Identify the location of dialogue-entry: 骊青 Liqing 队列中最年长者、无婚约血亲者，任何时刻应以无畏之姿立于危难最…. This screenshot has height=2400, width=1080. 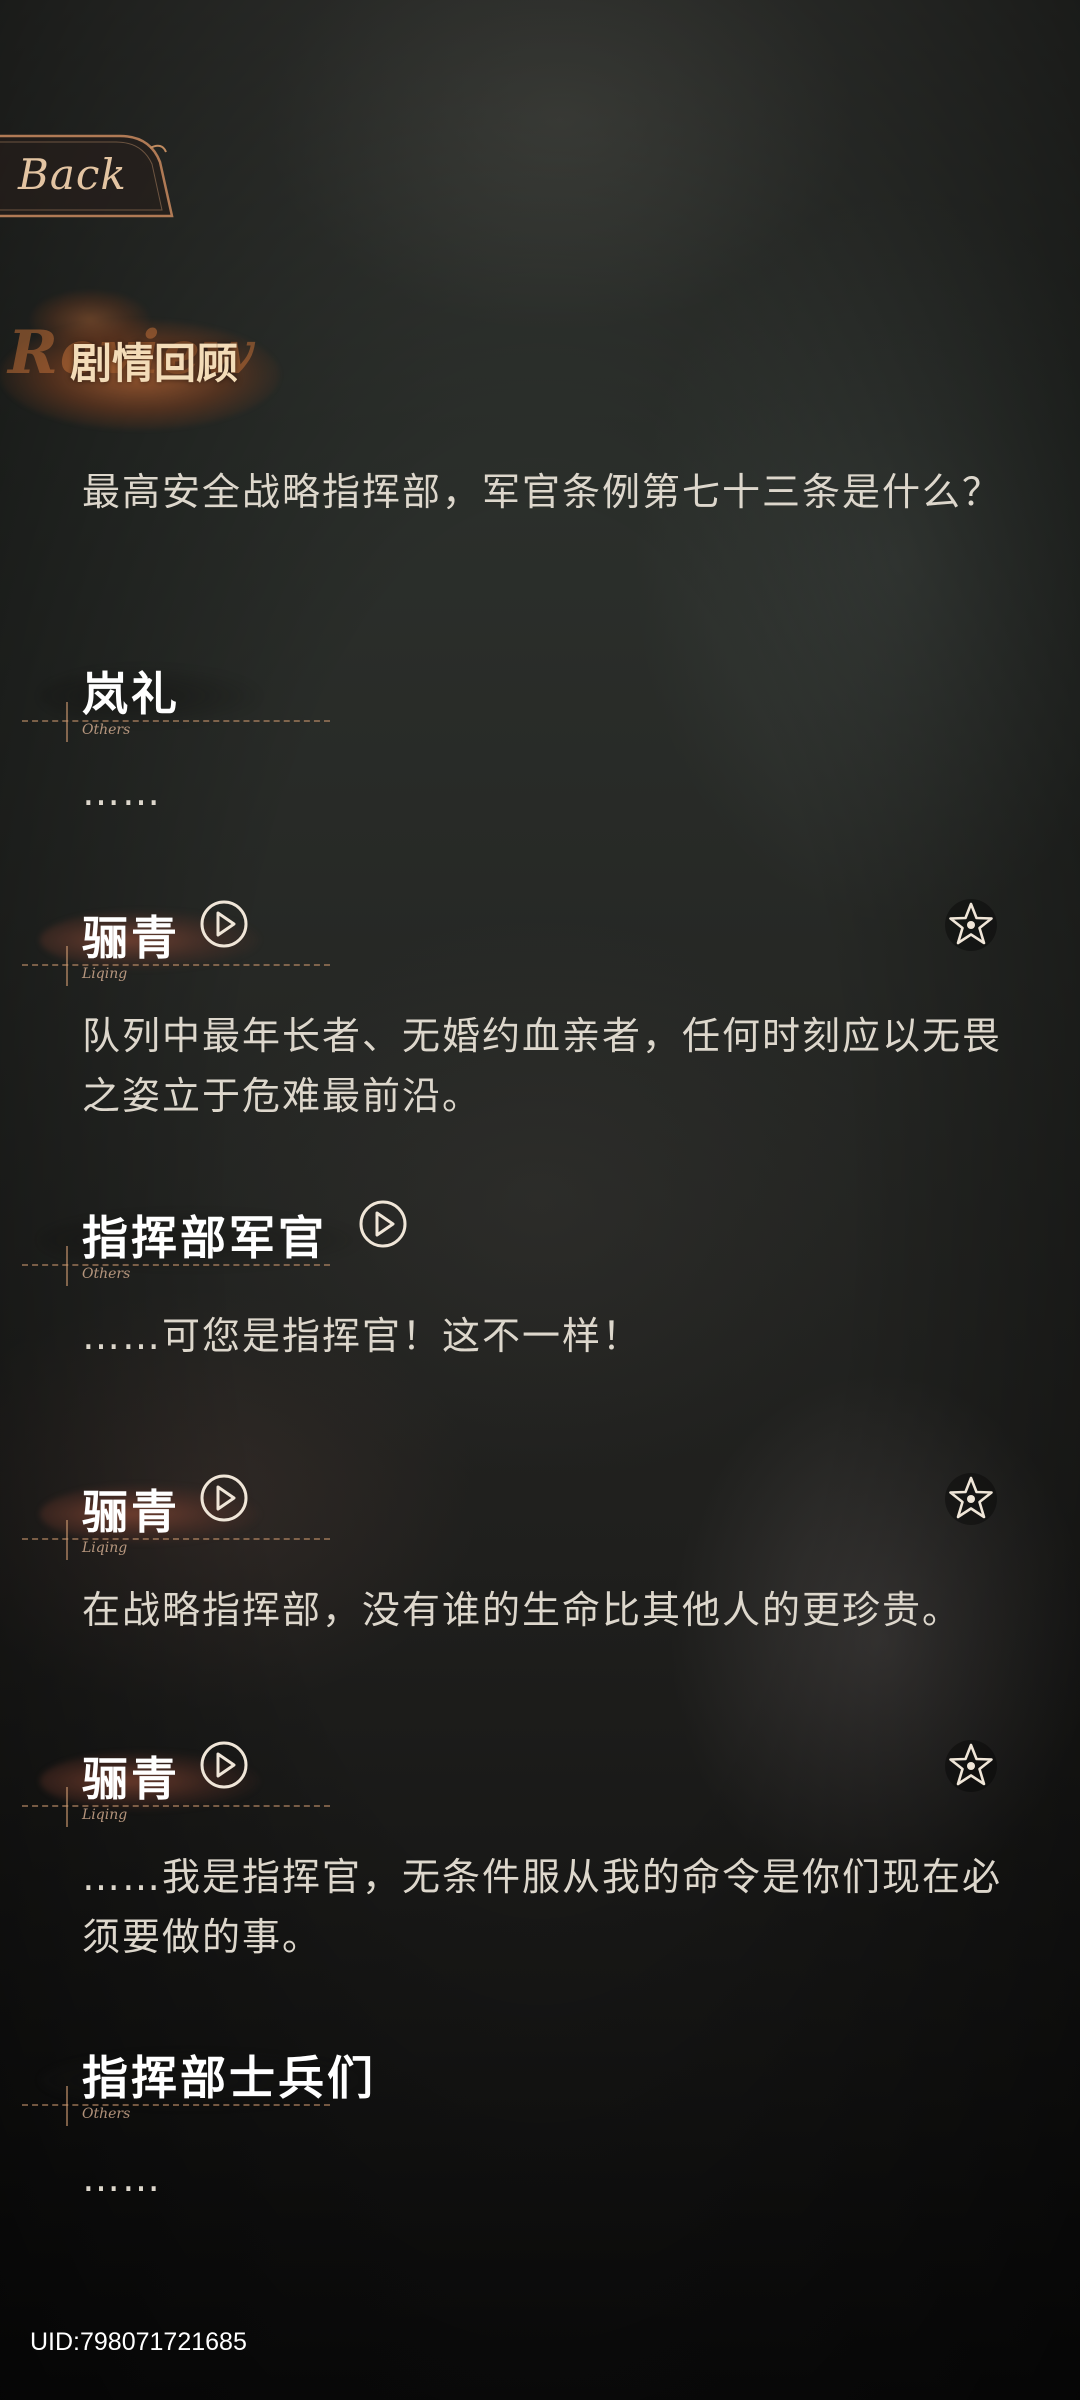
(540, 1007).